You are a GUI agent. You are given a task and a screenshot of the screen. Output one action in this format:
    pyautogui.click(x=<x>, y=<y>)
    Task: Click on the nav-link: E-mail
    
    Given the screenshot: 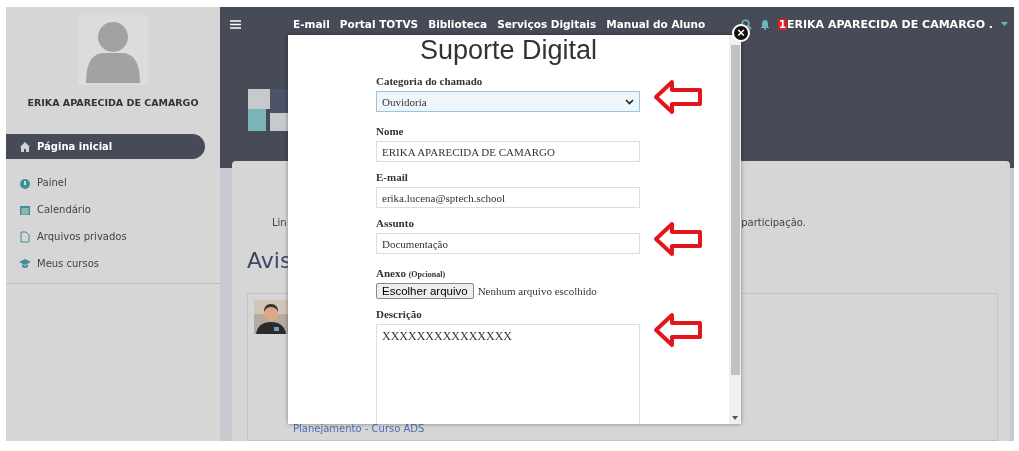 What is the action you would take?
    pyautogui.click(x=311, y=24)
    